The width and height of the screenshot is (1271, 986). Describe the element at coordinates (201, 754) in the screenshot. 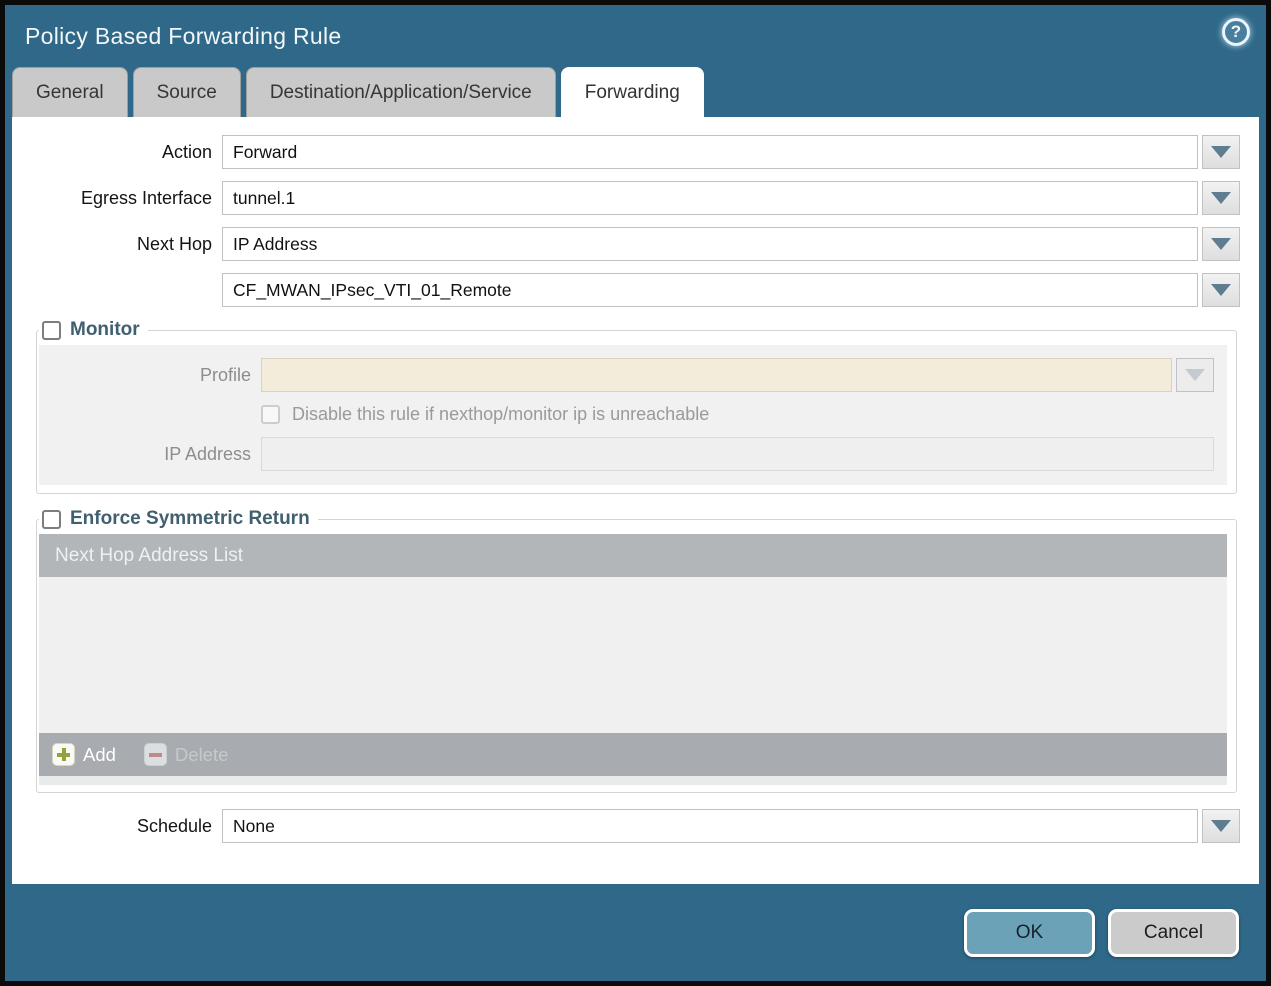

I see `delete-button-label: Delete` at that location.